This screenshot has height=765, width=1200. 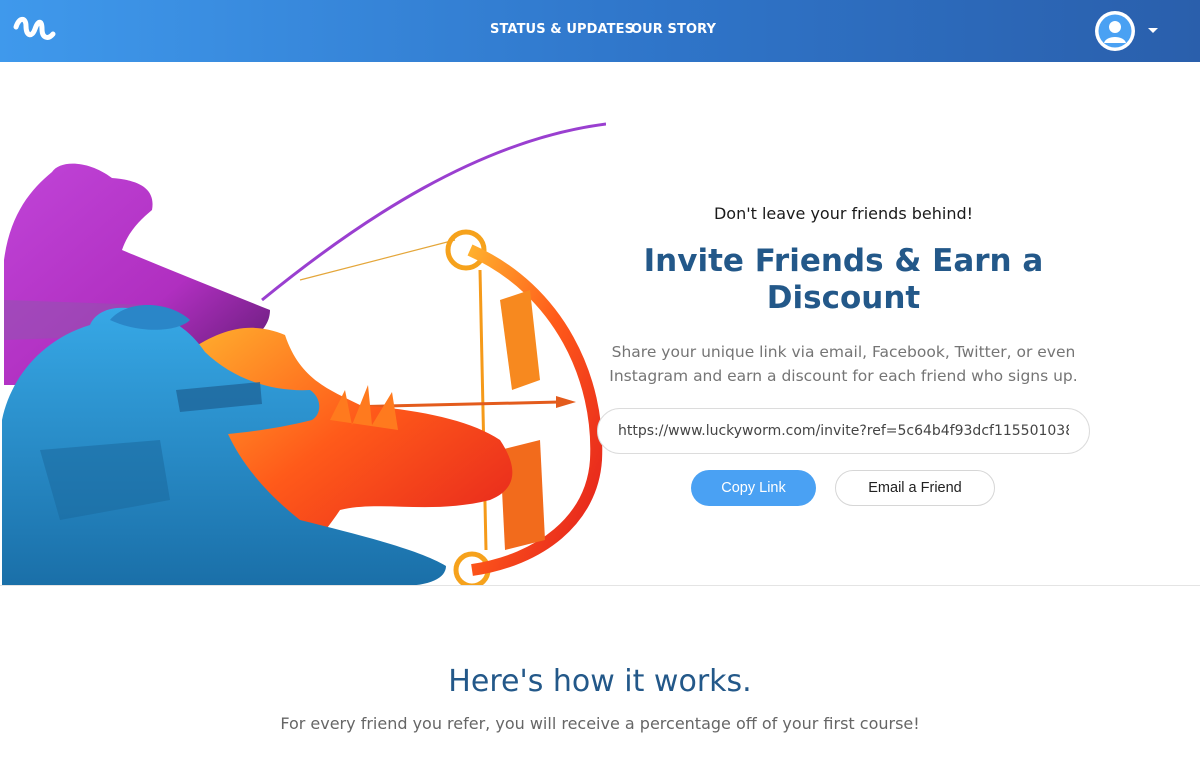 What do you see at coordinates (915, 488) in the screenshot?
I see `email-friend-button: Email a Friend` at bounding box center [915, 488].